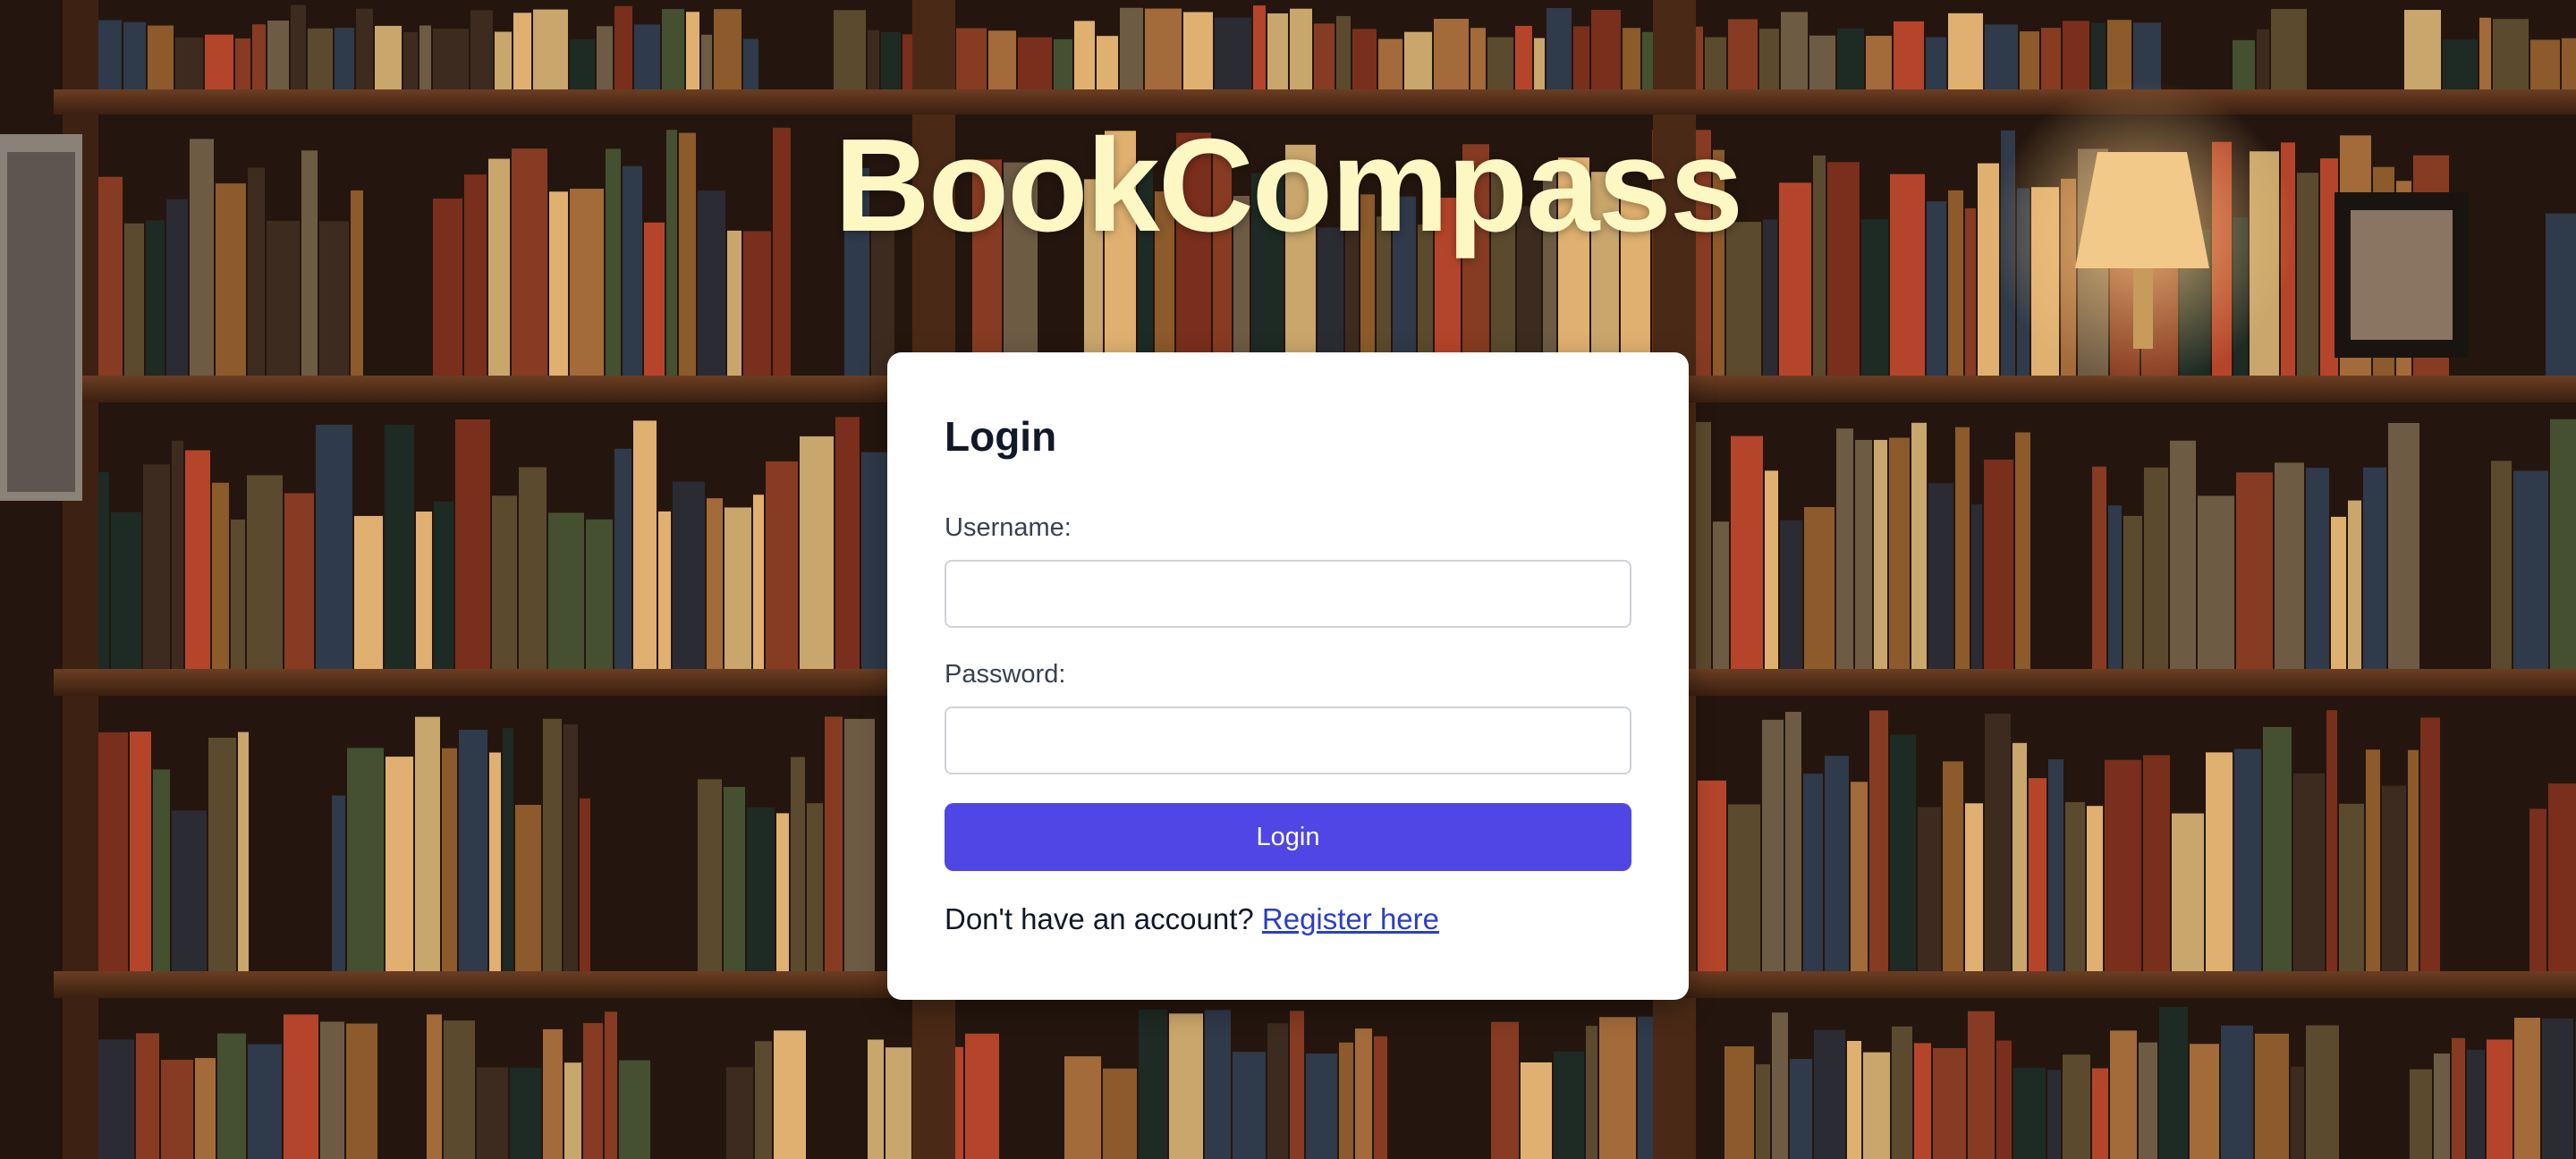 This screenshot has height=1159, width=2576. I want to click on app-title: BookCompass, so click(1288, 185).